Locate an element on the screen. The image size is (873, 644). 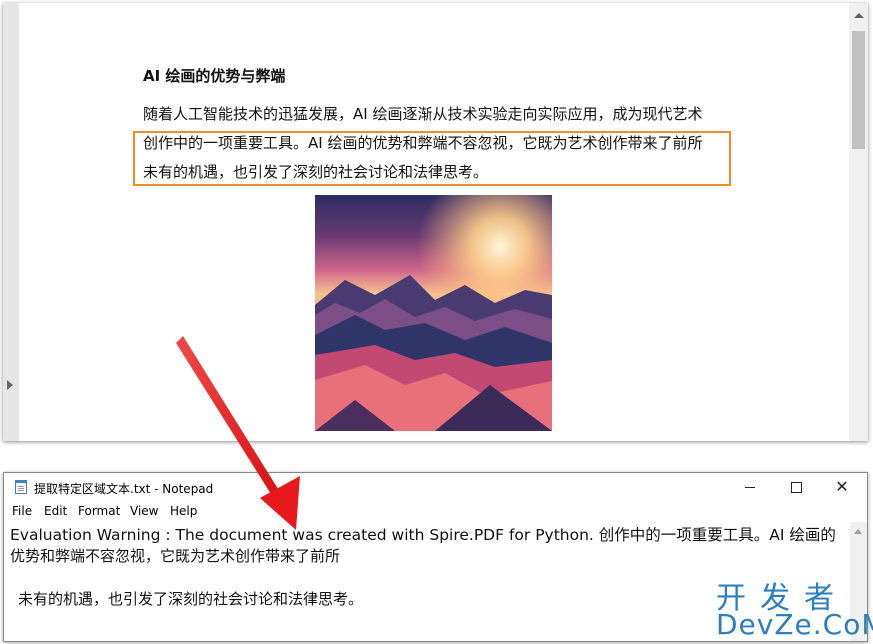
window-title: 提取特定区域文本.txt - Notepad is located at coordinates (124, 489).